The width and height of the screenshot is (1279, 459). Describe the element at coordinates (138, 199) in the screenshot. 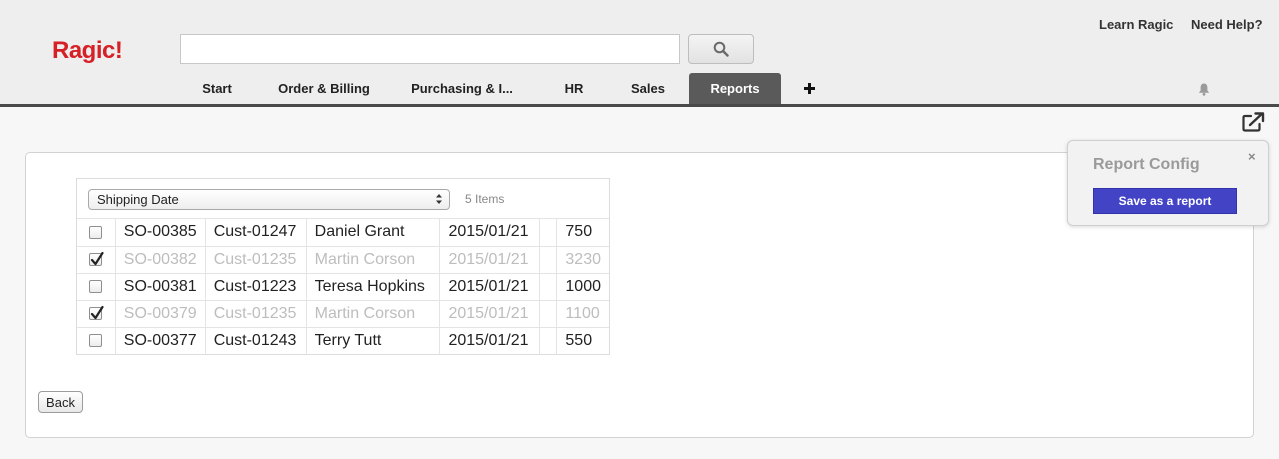

I see `group-by-value: Shipping Date` at that location.